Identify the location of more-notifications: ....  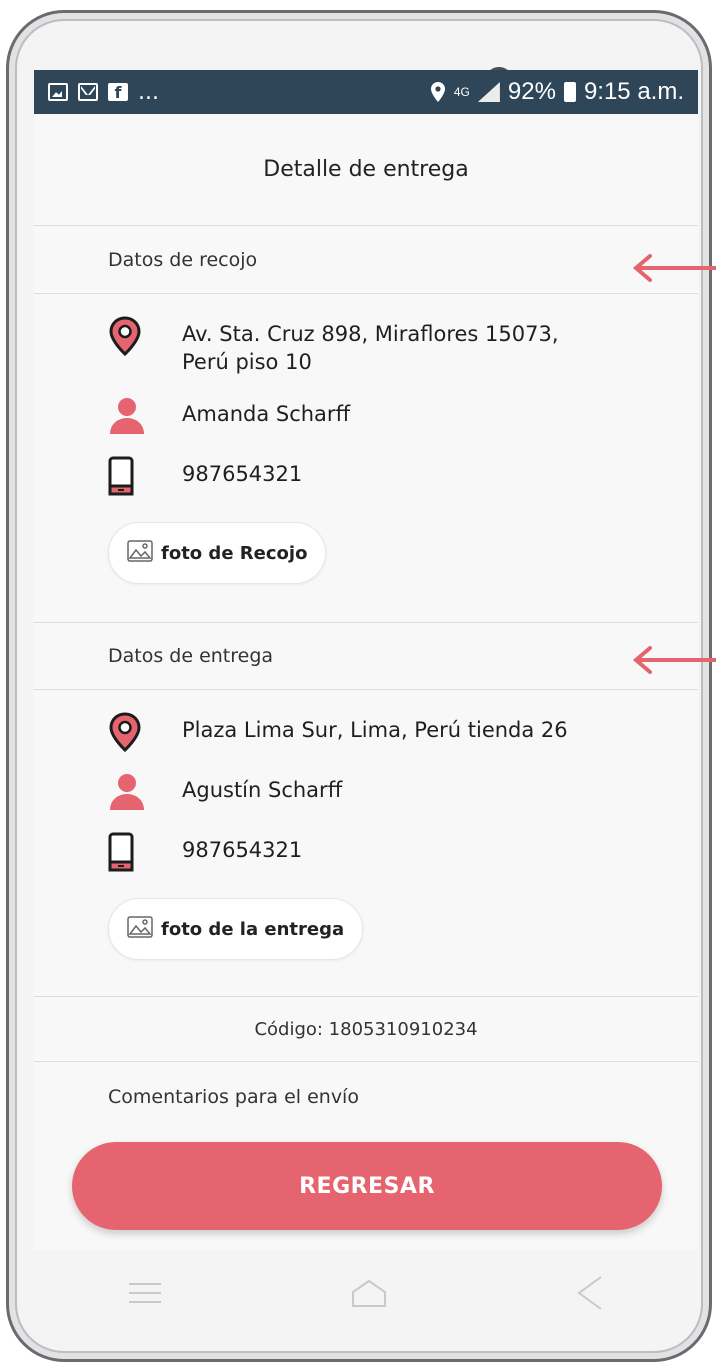
(148, 92).